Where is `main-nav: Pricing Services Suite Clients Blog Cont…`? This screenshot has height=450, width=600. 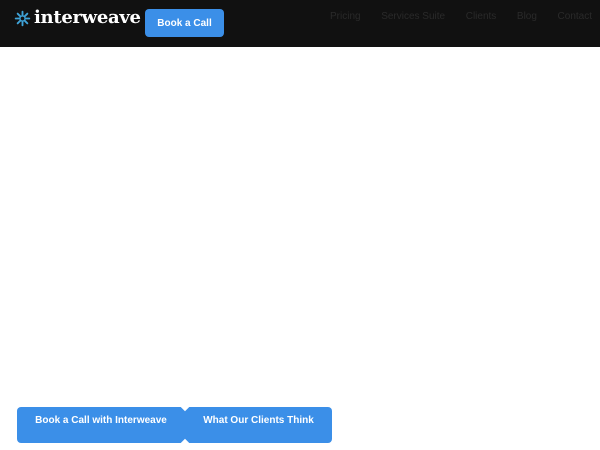
main-nav: Pricing Services Suite Clients Blog Cont… is located at coordinates (461, 17).